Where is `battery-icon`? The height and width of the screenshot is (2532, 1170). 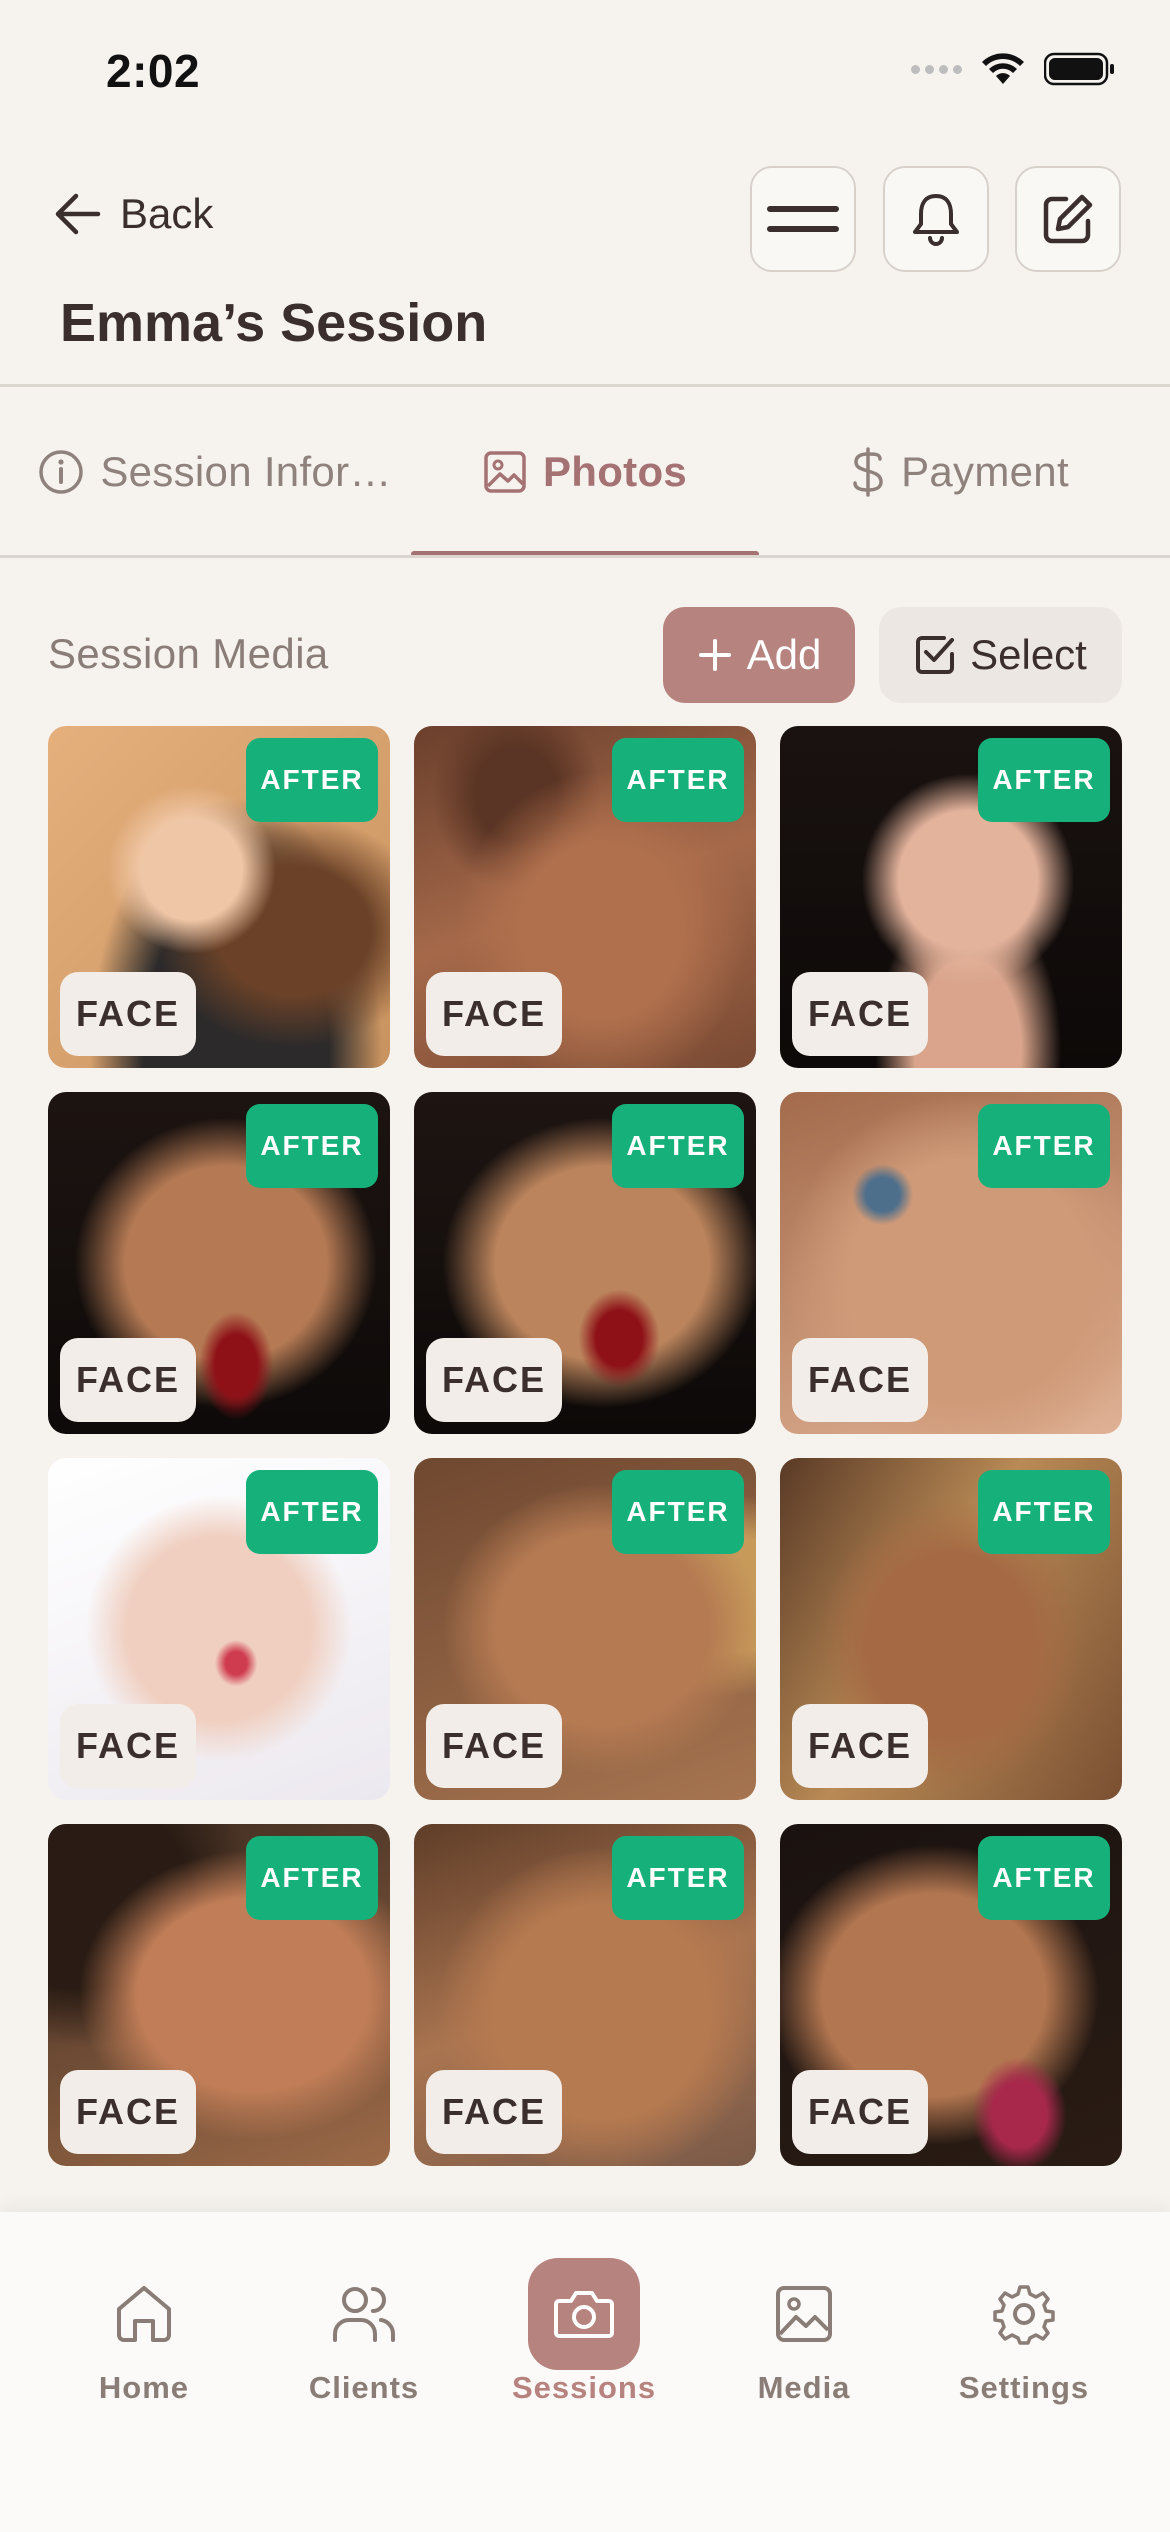
battery-icon is located at coordinates (1080, 69).